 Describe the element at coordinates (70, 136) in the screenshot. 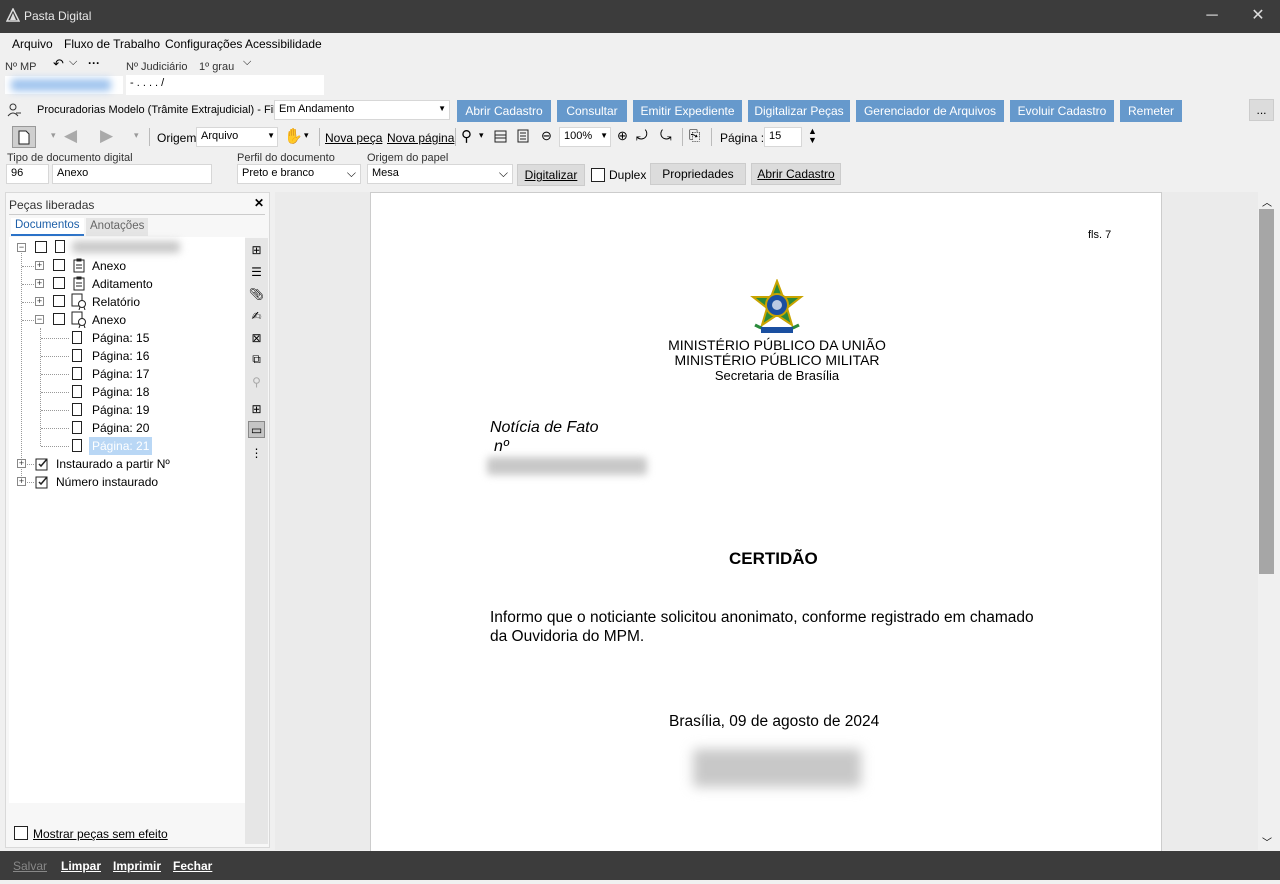

I see `prev-icon: ◀` at that location.